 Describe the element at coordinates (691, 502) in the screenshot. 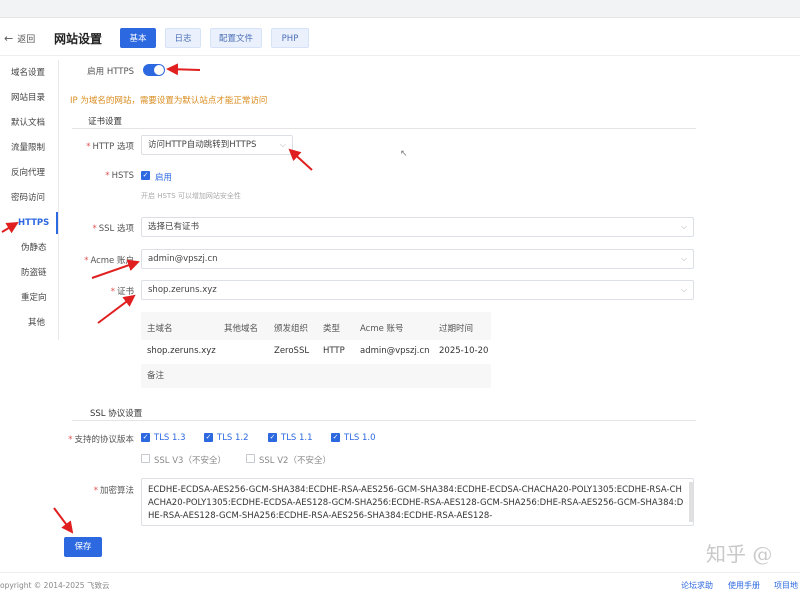

I see `textarea-scrollbar` at that location.